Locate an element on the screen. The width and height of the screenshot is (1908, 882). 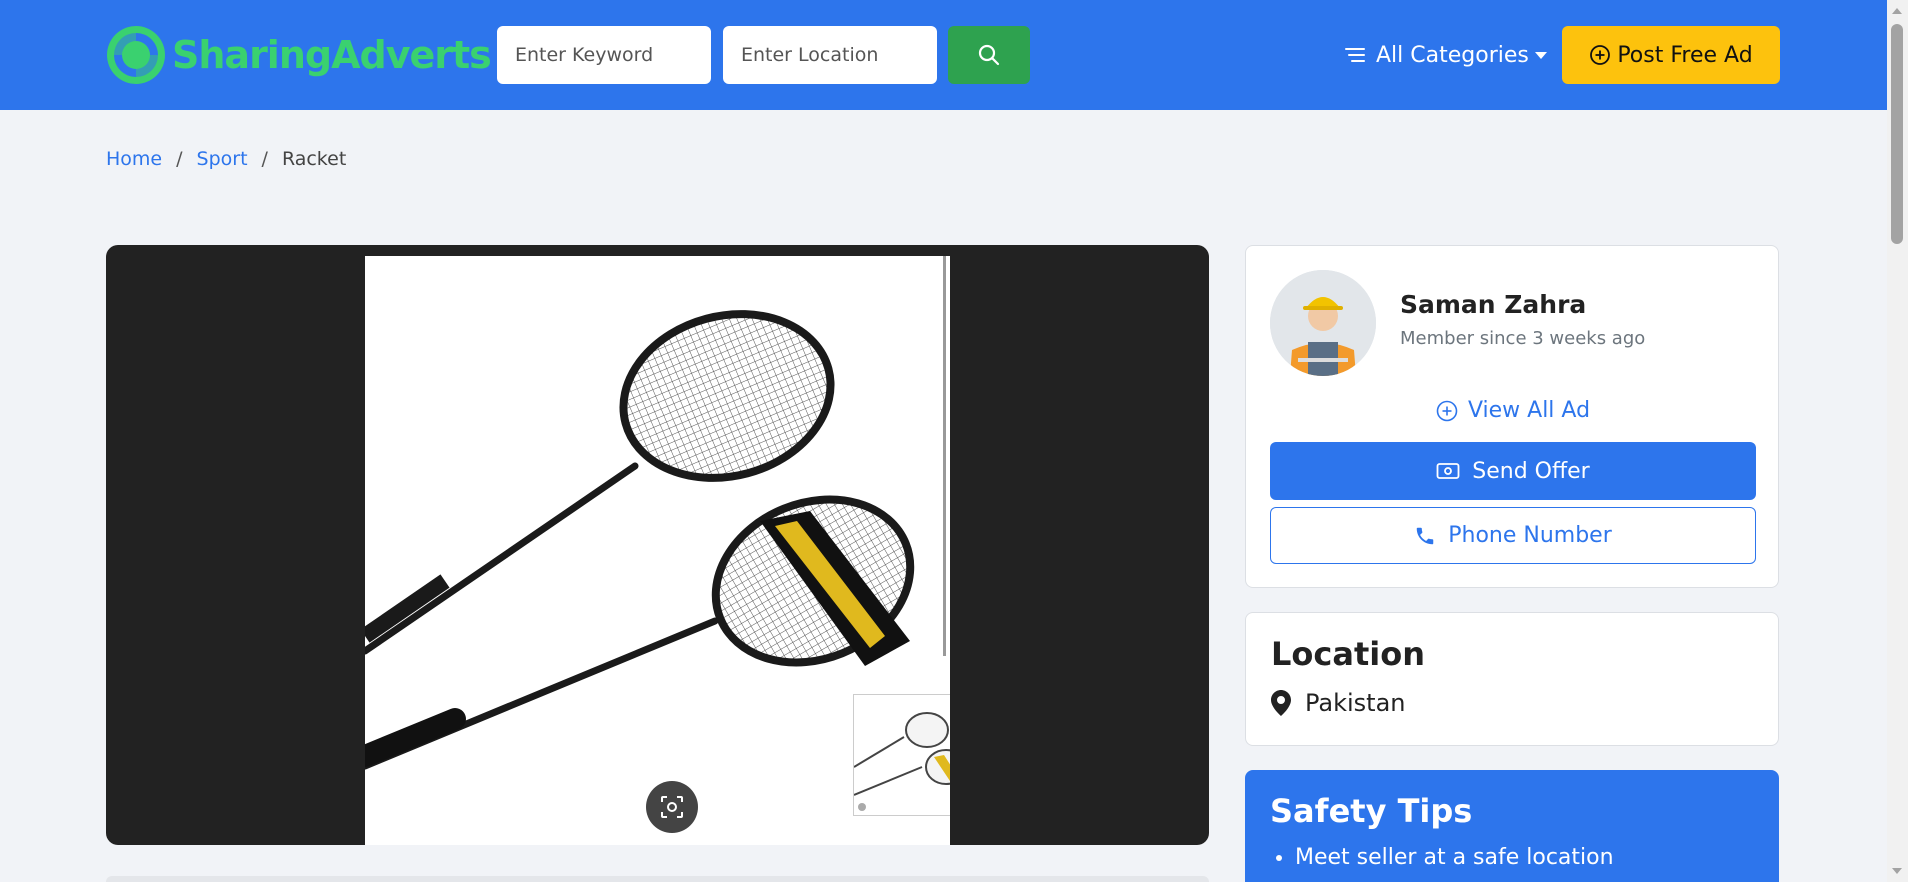
send-offer-label: Send Offer is located at coordinates (1531, 471).